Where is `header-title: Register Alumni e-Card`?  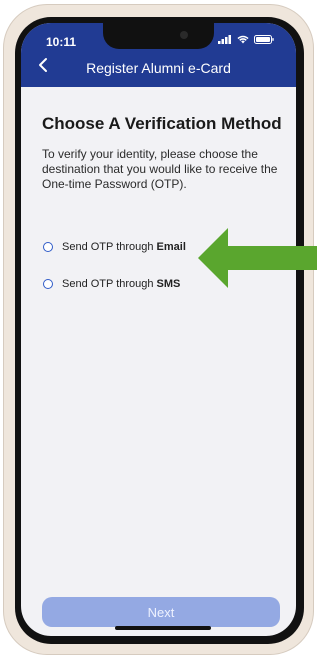
header-title: Register Alumni e-Card is located at coordinates (158, 68).